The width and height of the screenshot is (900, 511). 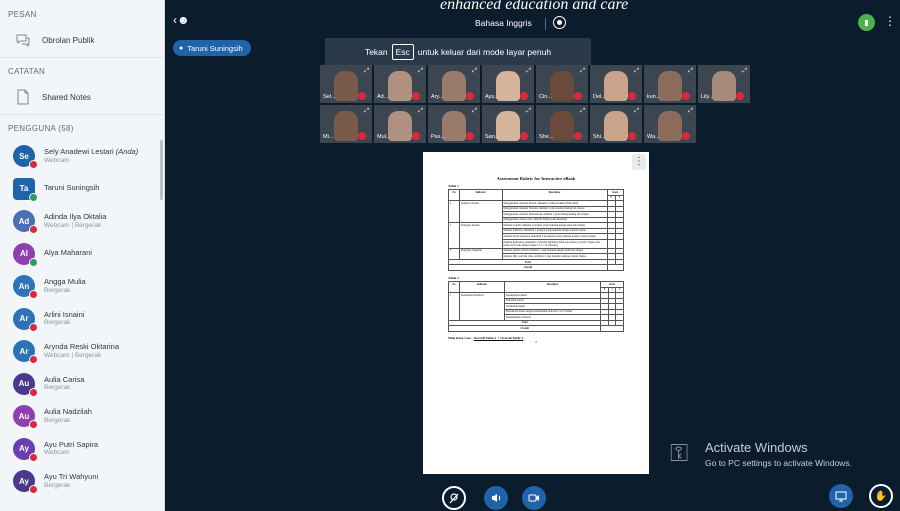 What do you see at coordinates (881, 496) in the screenshot?
I see `raise-hand-icon: ✋` at bounding box center [881, 496].